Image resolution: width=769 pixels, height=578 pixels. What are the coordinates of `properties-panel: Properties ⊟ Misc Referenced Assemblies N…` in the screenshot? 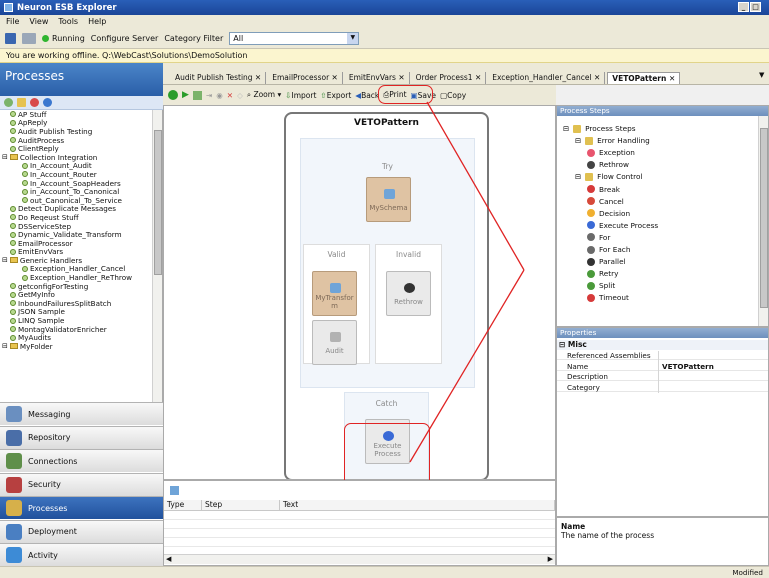 It's located at (662, 422).